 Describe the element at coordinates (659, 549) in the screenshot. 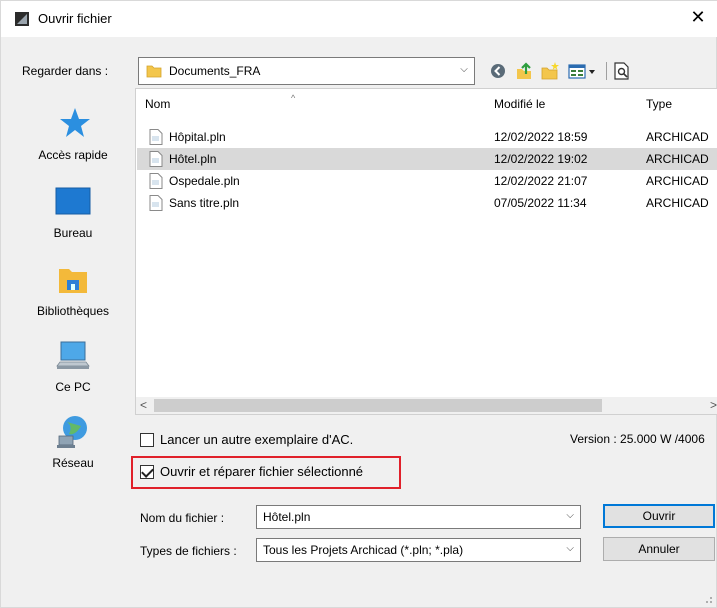

I see `cancel-button: Annuler` at that location.